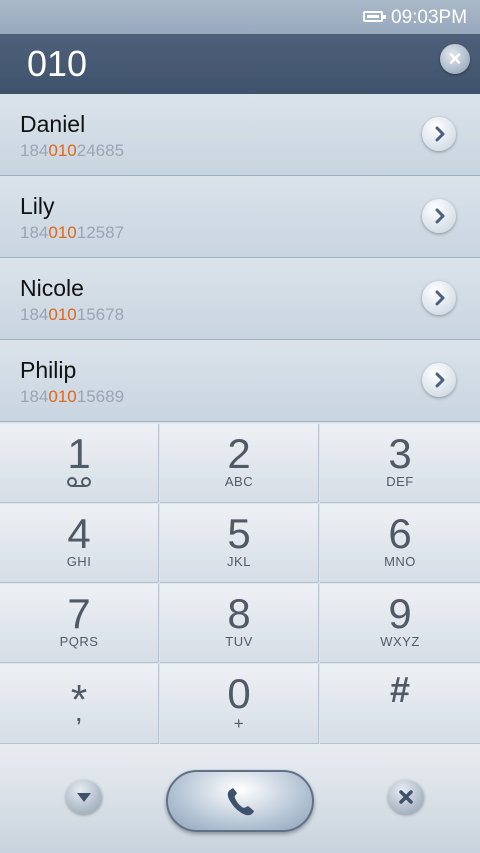 The width and height of the screenshot is (480, 853). What do you see at coordinates (79, 715) in the screenshot?
I see `key-letters: ,` at bounding box center [79, 715].